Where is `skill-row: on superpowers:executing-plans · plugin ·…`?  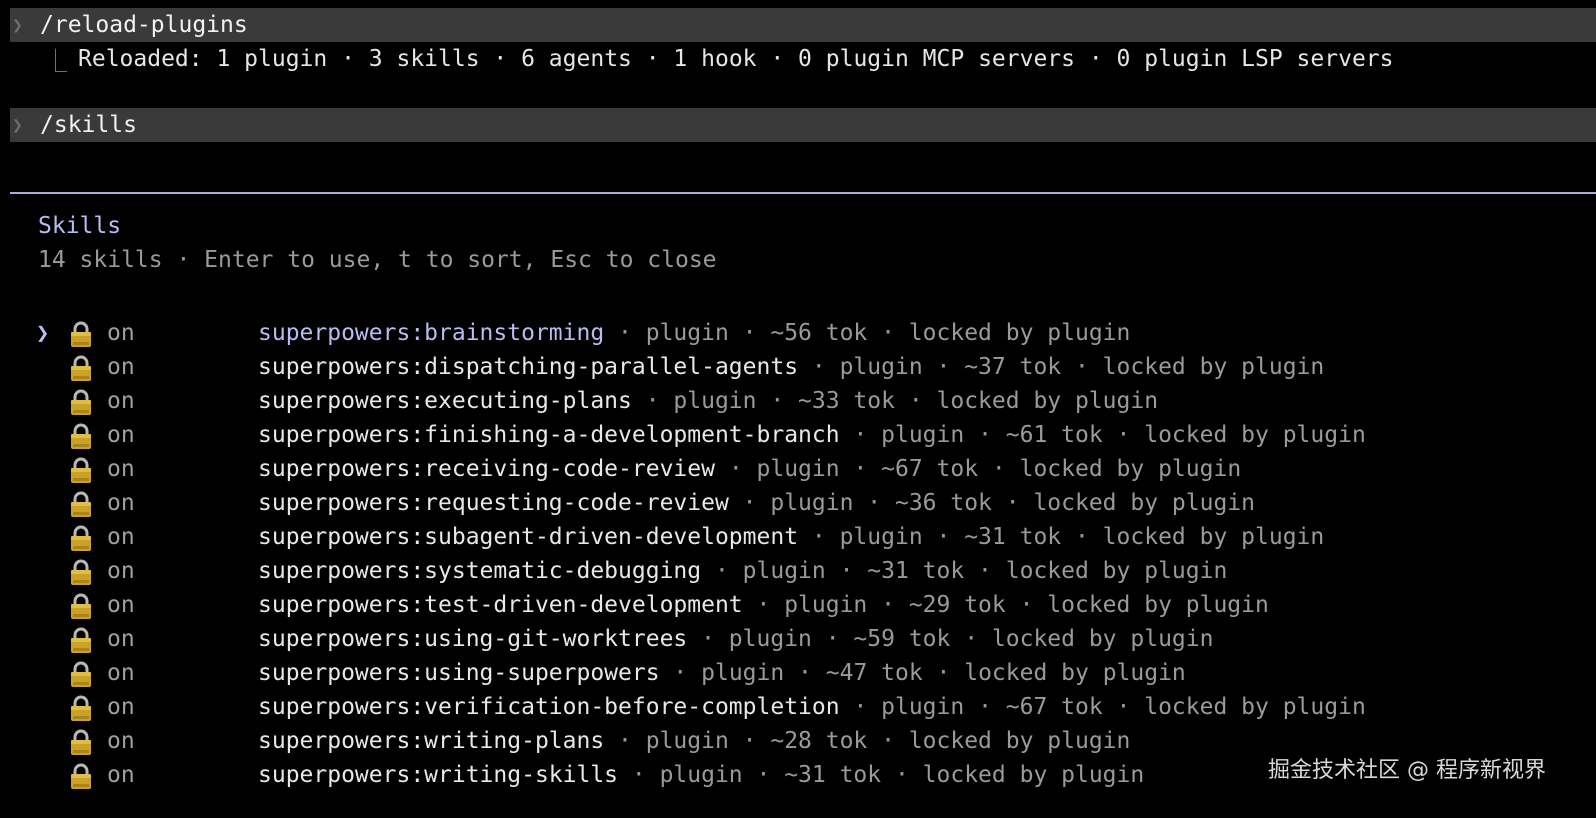
skill-row: on superpowers:executing-plans · plugin ·… is located at coordinates (798, 401).